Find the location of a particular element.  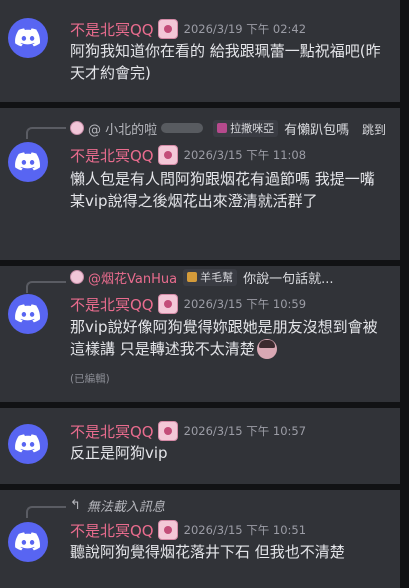

message-header: 不是北冥QQ 2026/3/19 下午 02:42 is located at coordinates (188, 29).